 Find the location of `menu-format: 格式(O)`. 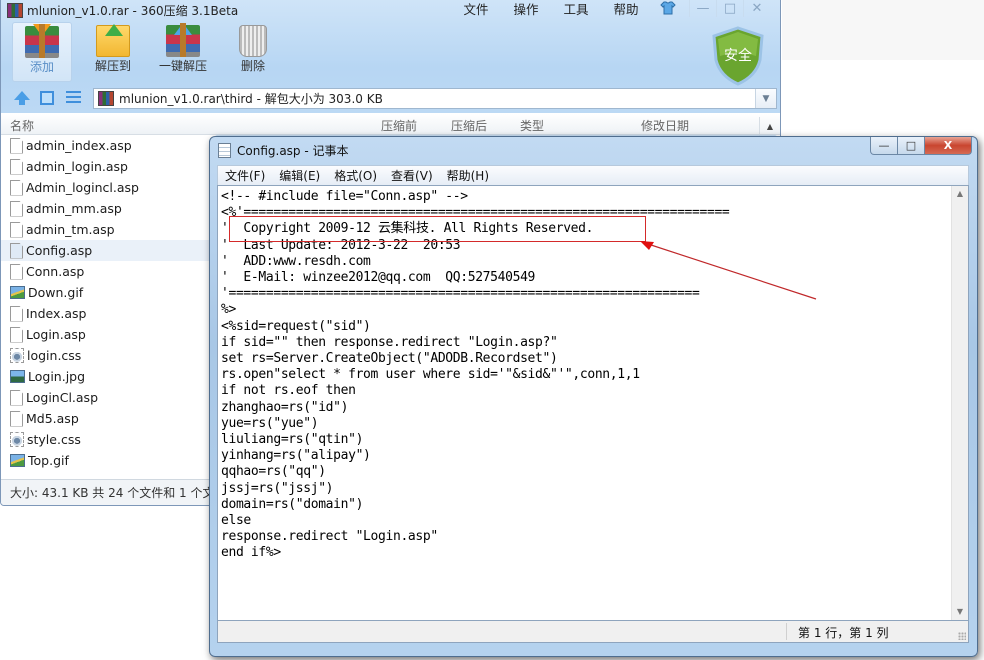

menu-format: 格式(O) is located at coordinates (355, 175).